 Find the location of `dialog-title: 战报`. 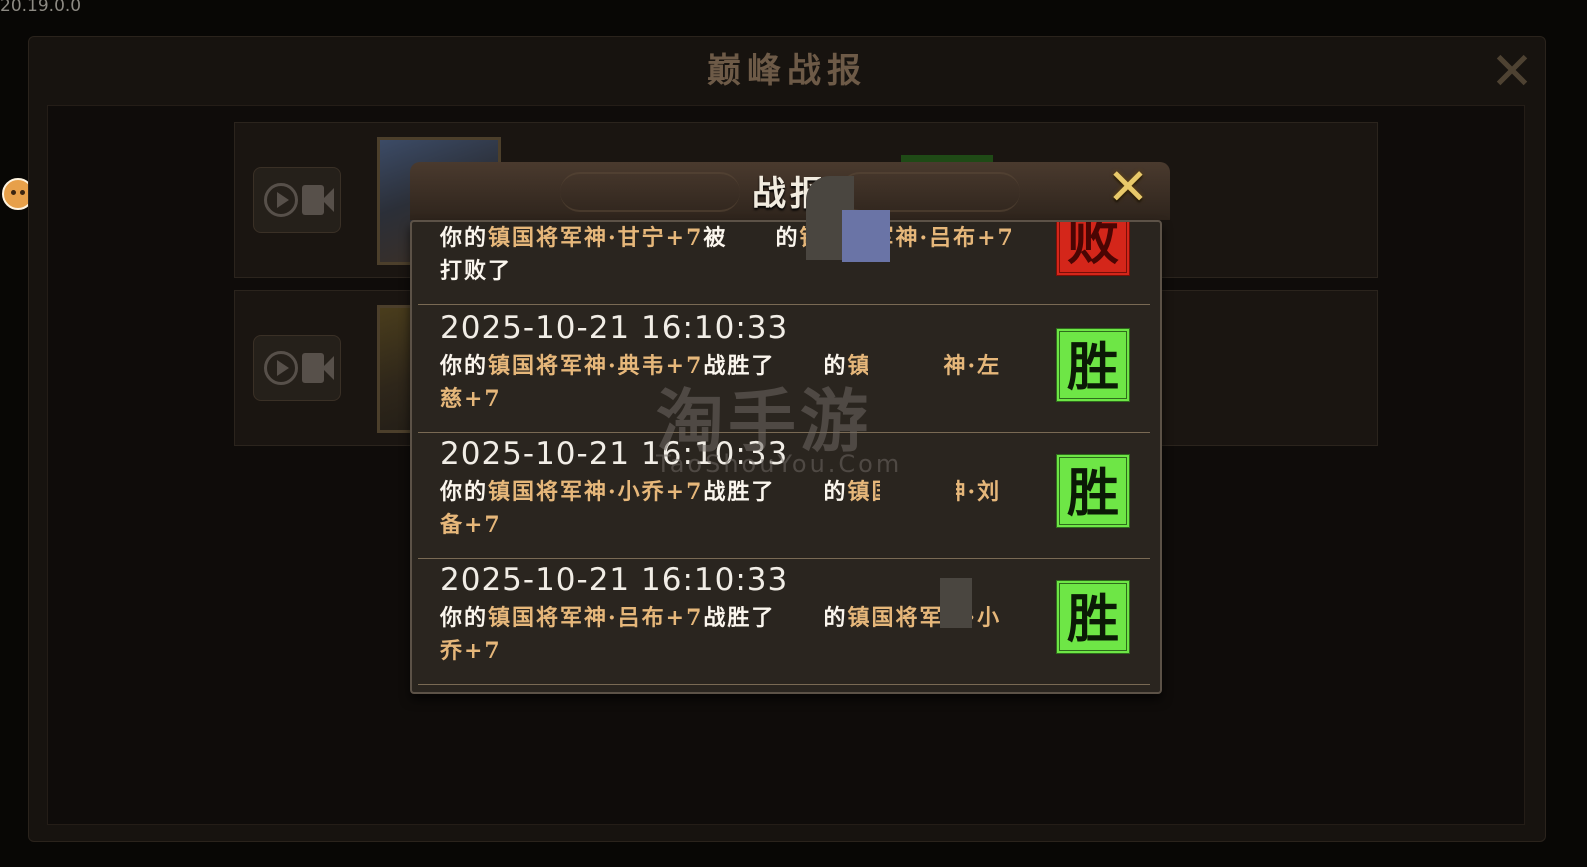

dialog-title: 战报 is located at coordinates (790, 194).